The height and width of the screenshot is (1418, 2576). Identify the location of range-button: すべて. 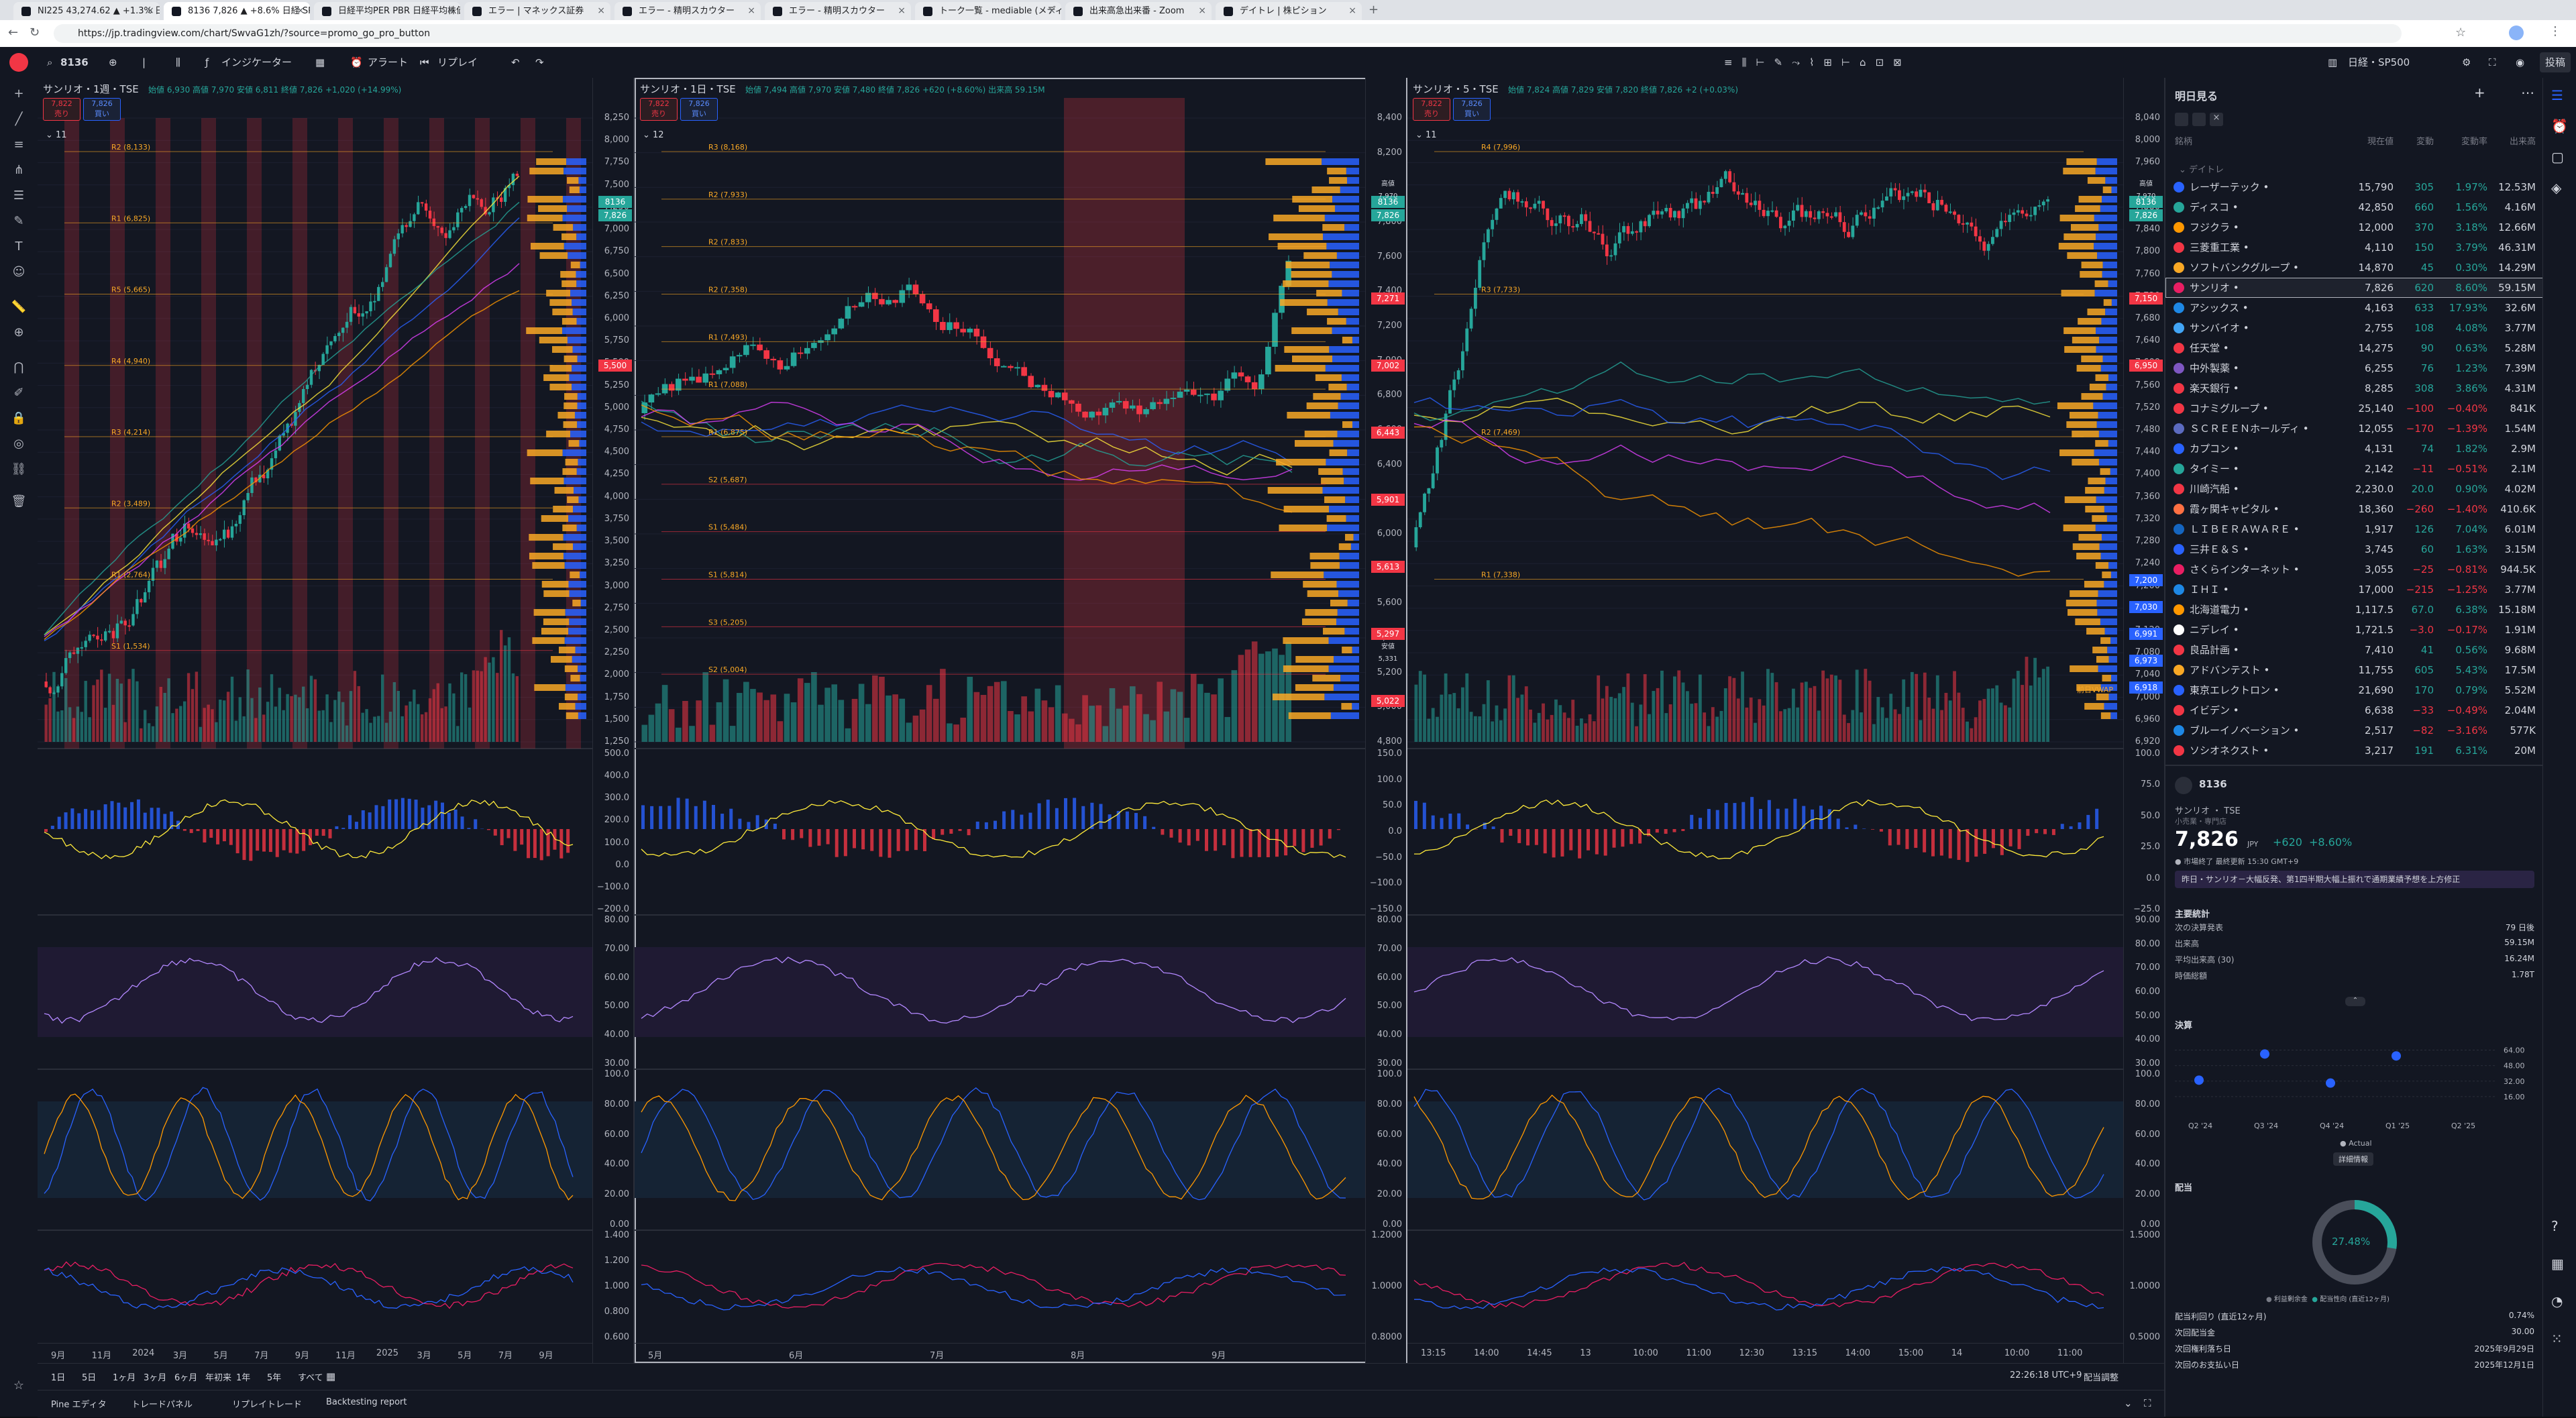
(310, 1376).